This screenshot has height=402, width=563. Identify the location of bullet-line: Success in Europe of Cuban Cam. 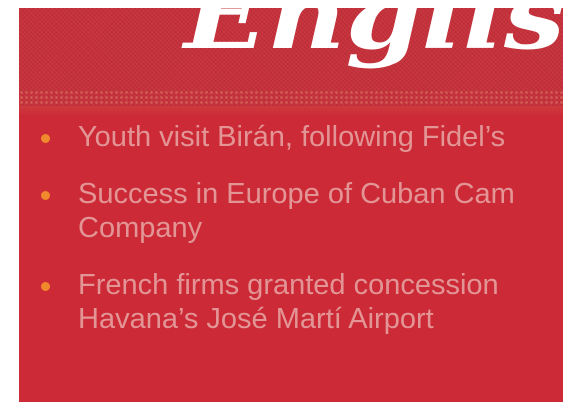
(296, 194).